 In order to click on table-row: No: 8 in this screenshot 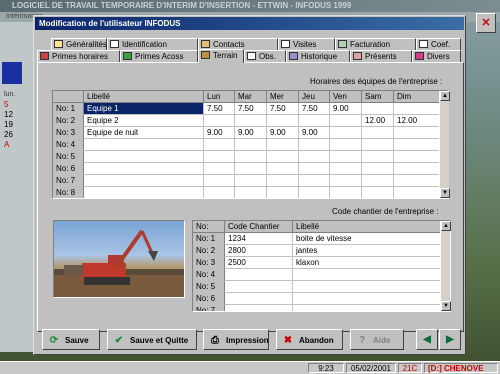, I will do `click(246, 192)`.